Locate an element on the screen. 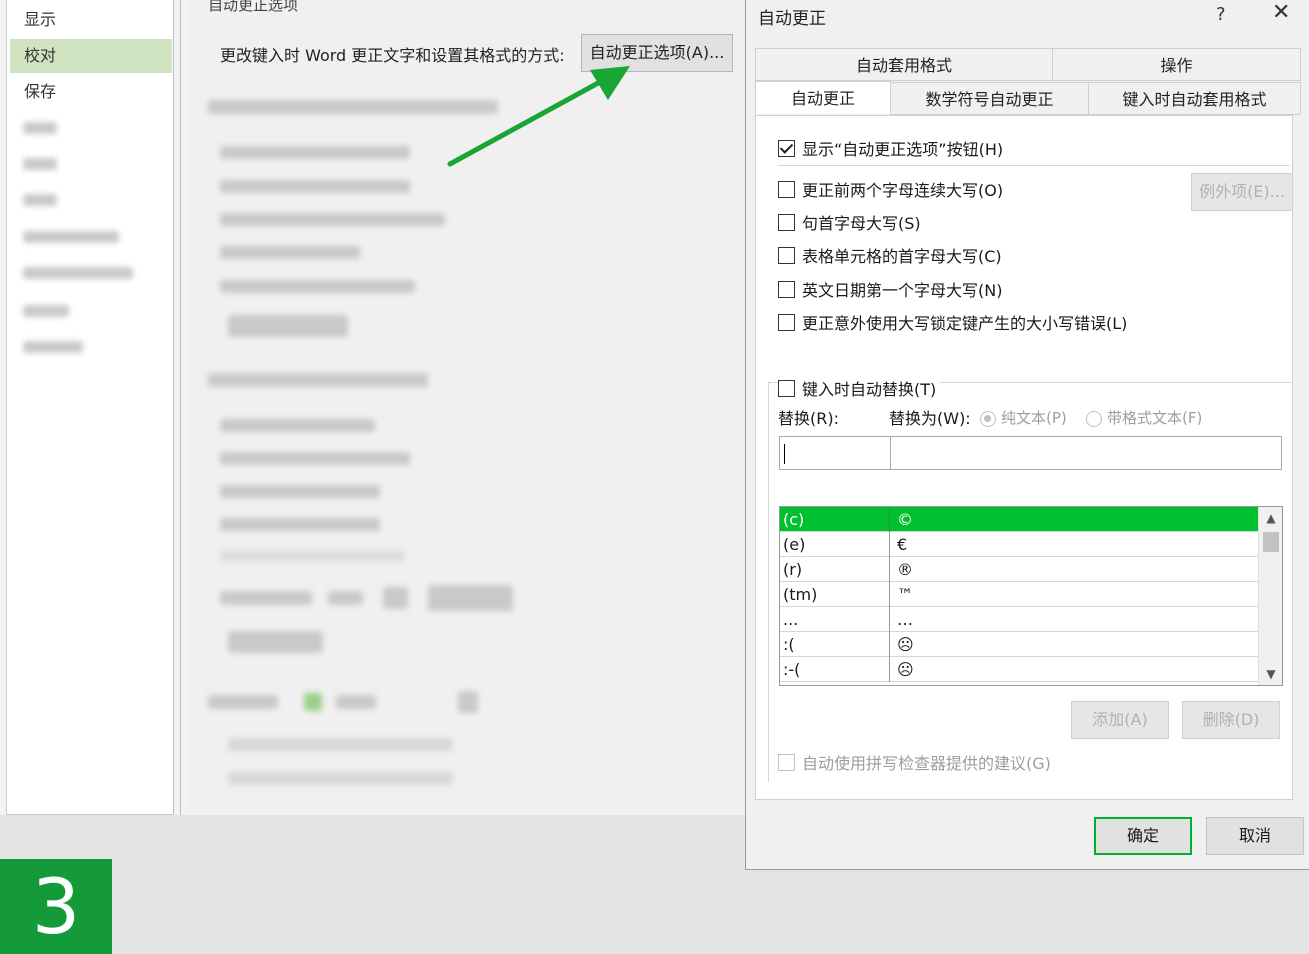 The height and width of the screenshot is (954, 1309). checkbox-label: 显示“自动更正选项”按钮(H) is located at coordinates (903, 149).